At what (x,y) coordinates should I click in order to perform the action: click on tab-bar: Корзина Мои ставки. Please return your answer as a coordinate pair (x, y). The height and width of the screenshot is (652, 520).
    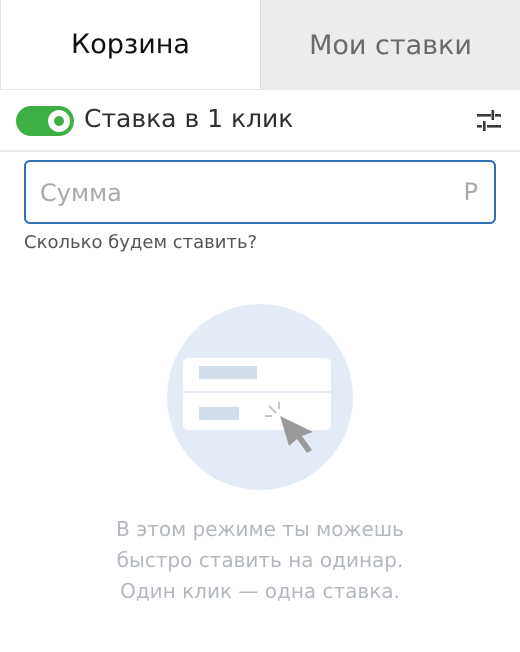
    Looking at the image, I should click on (260, 45).